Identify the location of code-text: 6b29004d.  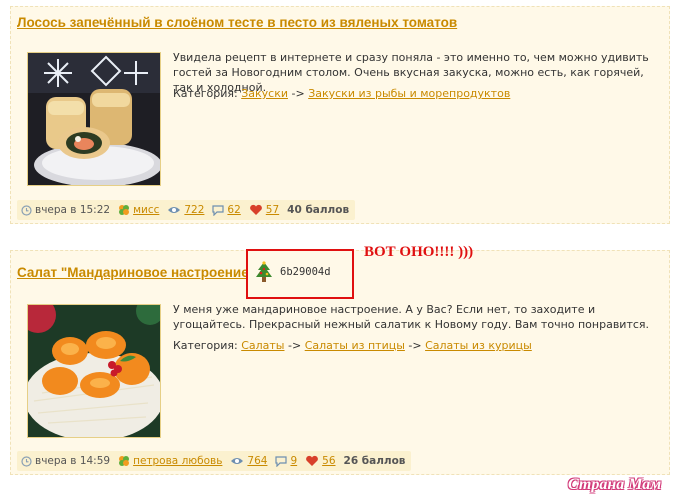
(305, 272).